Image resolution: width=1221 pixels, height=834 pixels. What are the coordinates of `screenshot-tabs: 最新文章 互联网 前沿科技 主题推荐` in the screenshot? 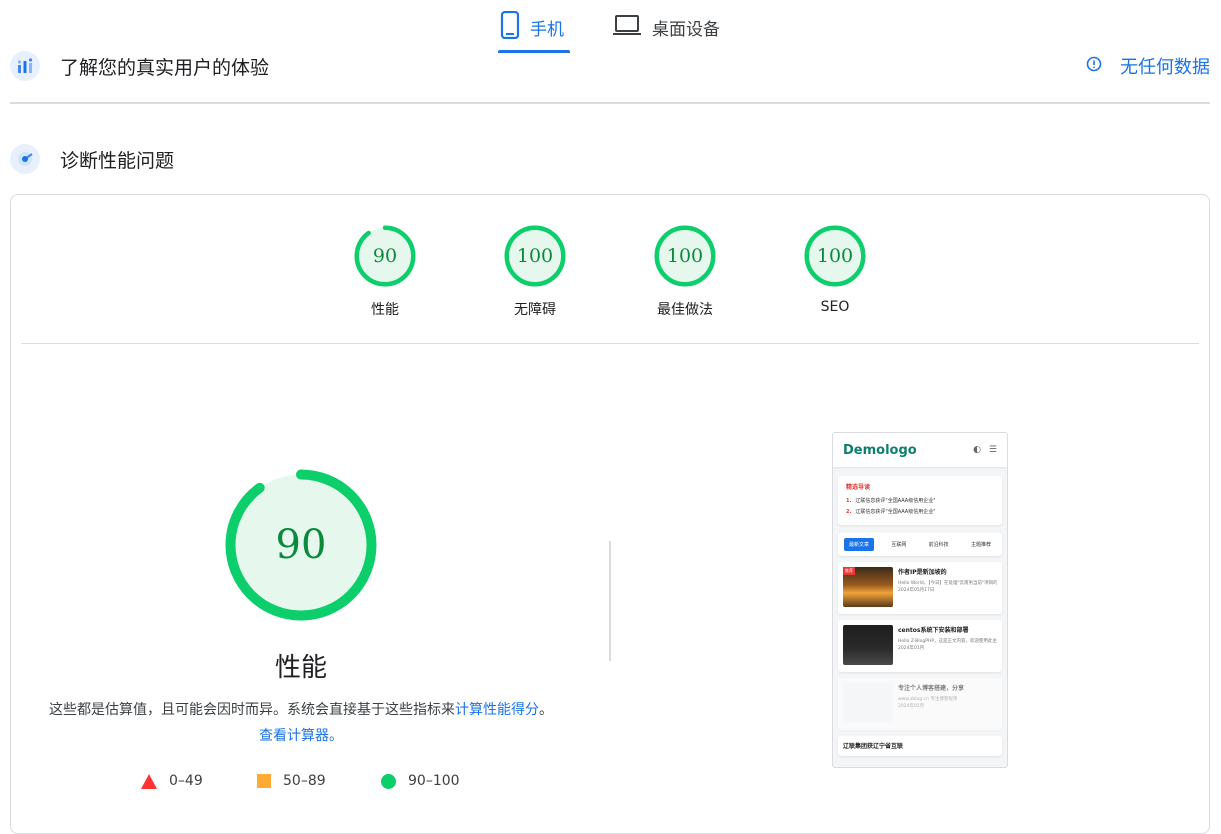 It's located at (920, 544).